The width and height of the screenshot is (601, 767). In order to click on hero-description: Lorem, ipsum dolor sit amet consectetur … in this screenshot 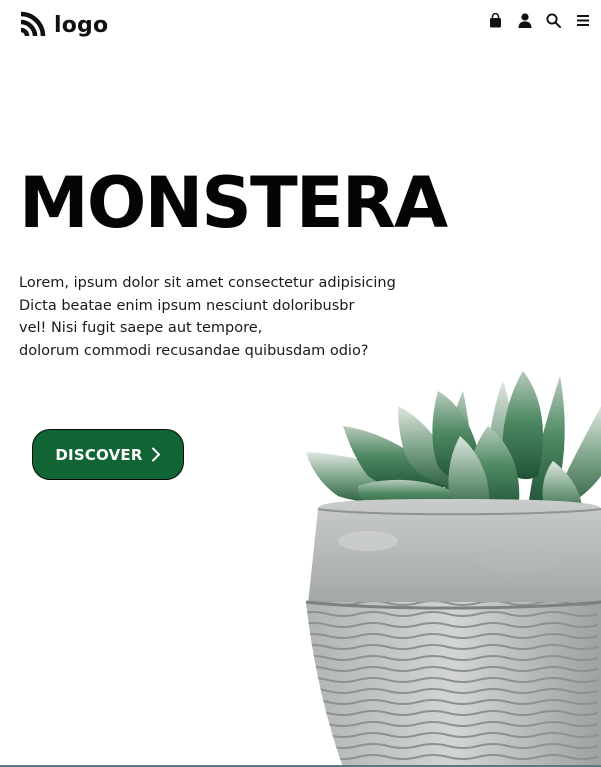, I will do `click(219, 317)`.